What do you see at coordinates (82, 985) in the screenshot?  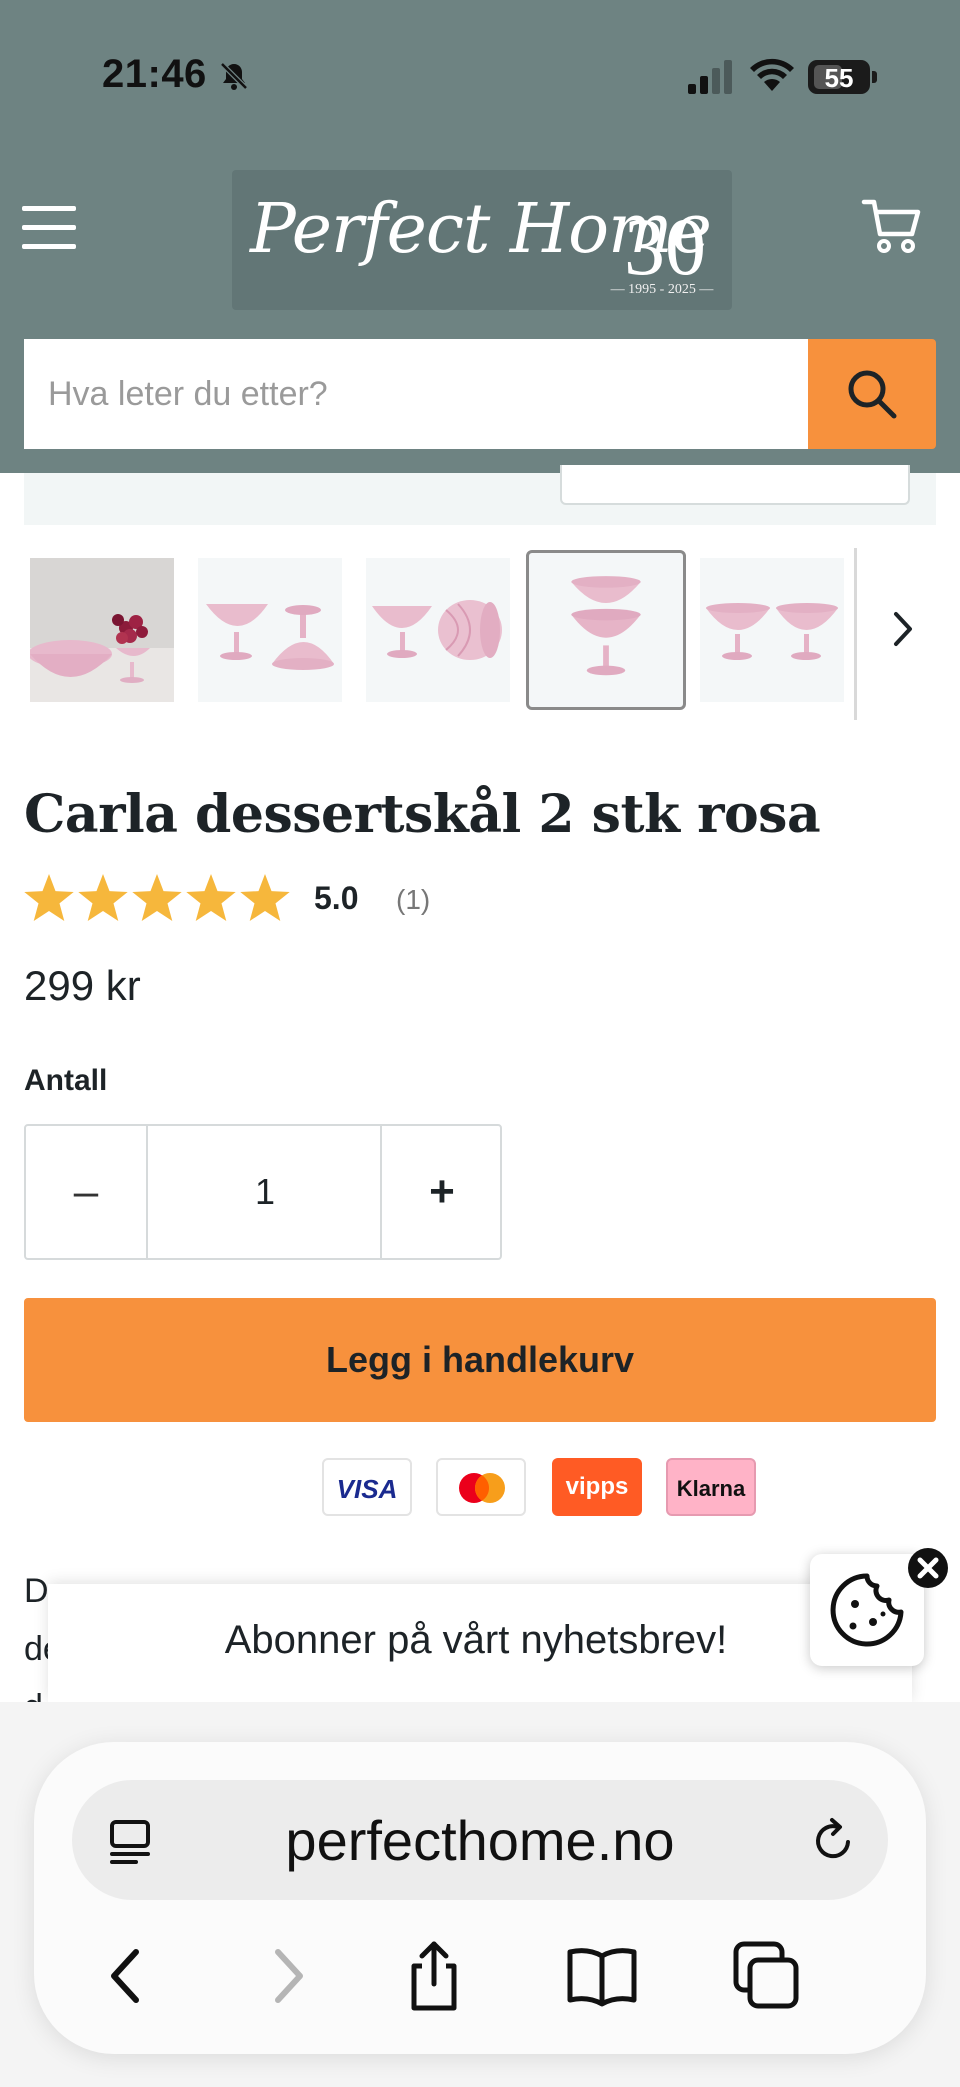 I see `product-price: 299 kr` at bounding box center [82, 985].